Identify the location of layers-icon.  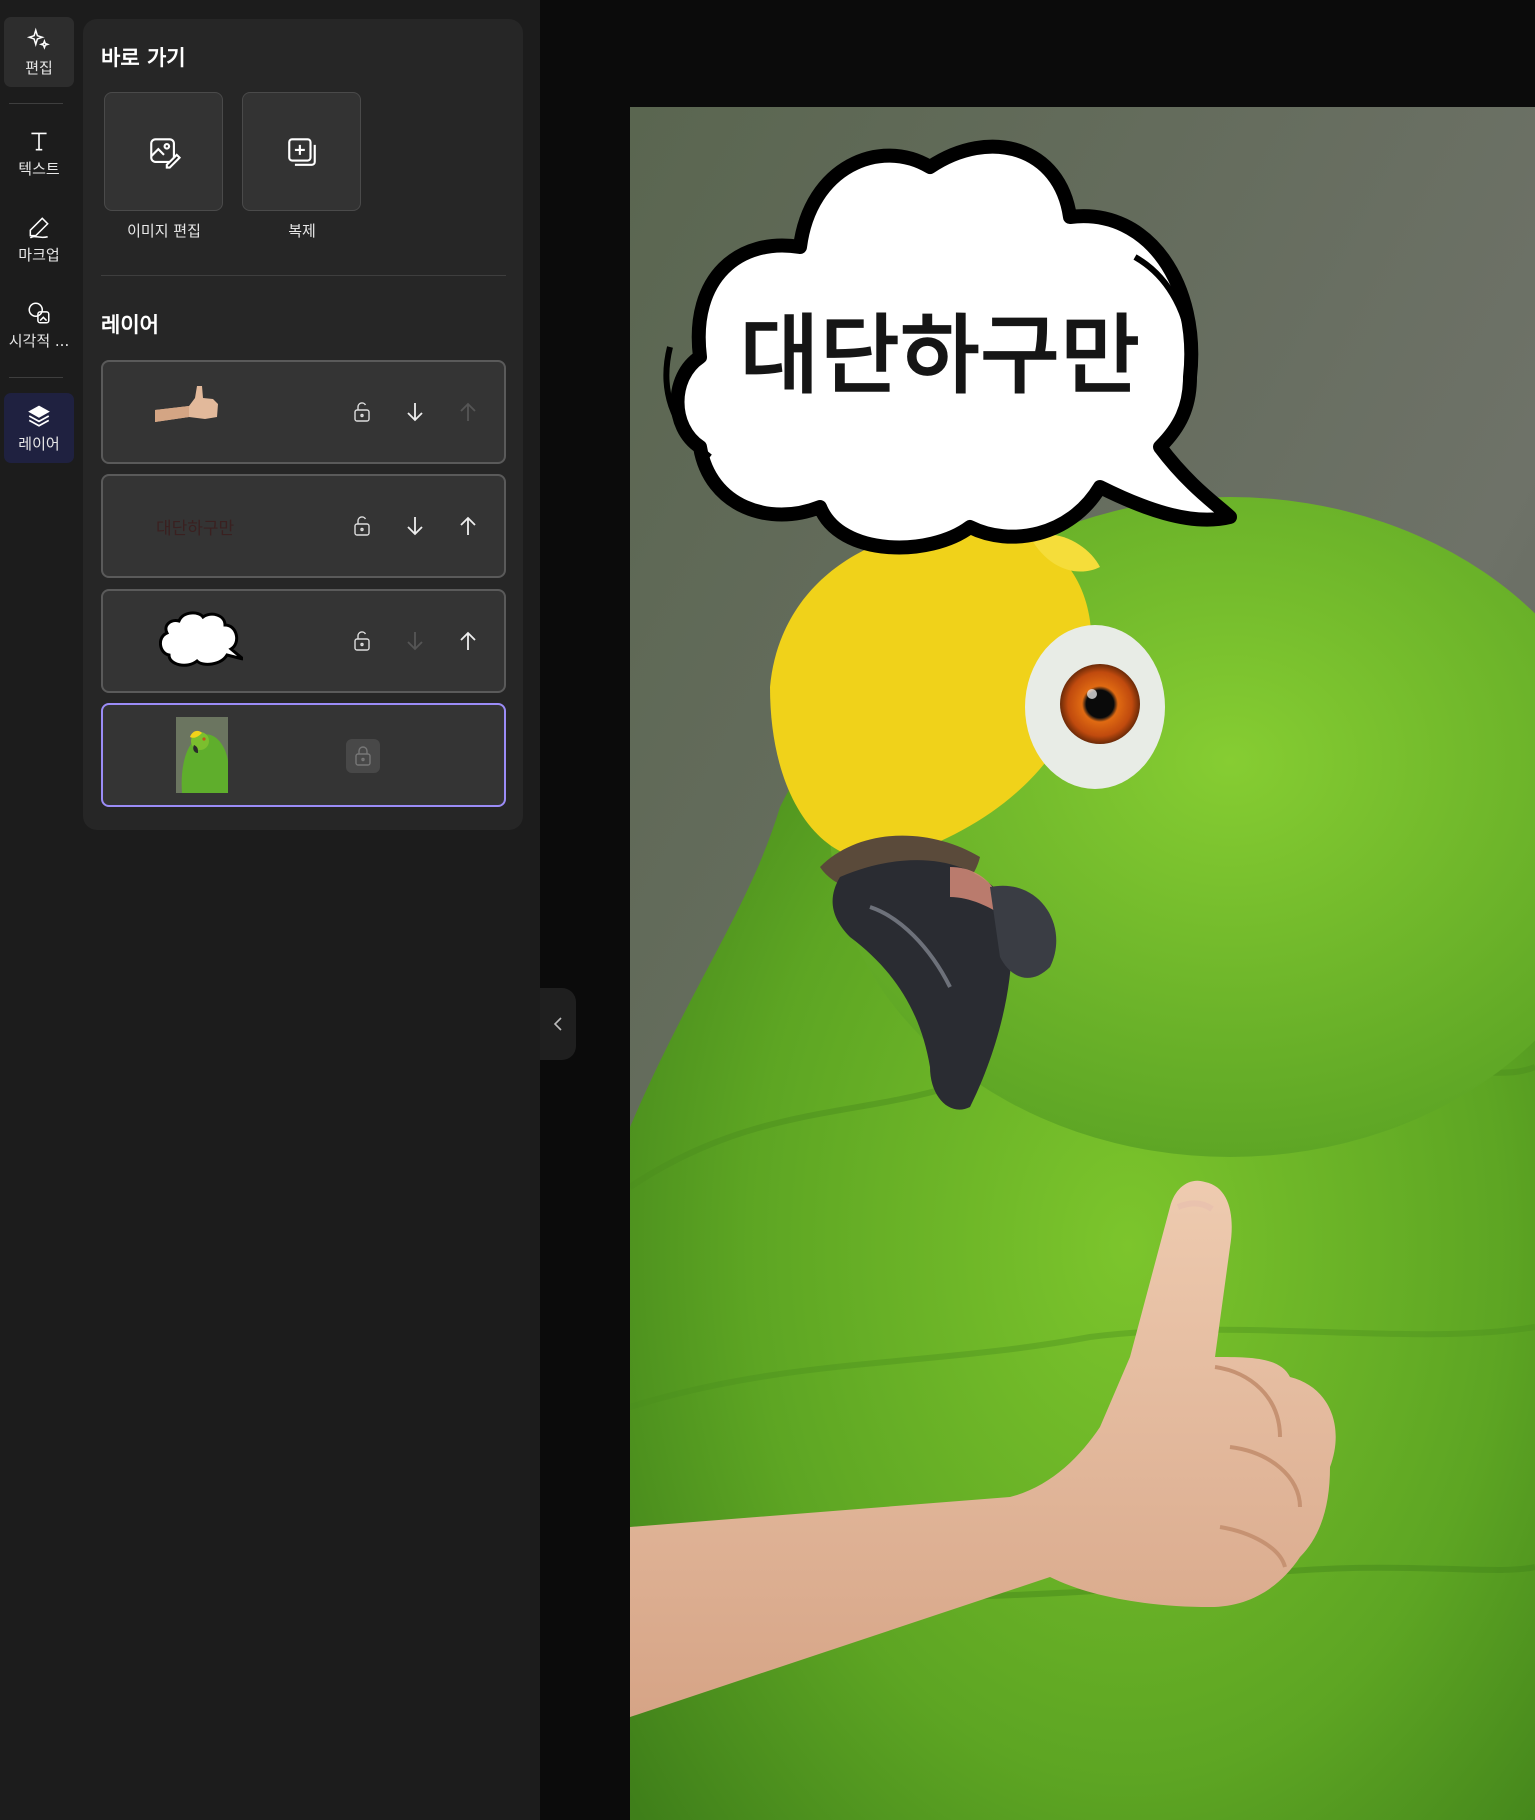
(39, 416).